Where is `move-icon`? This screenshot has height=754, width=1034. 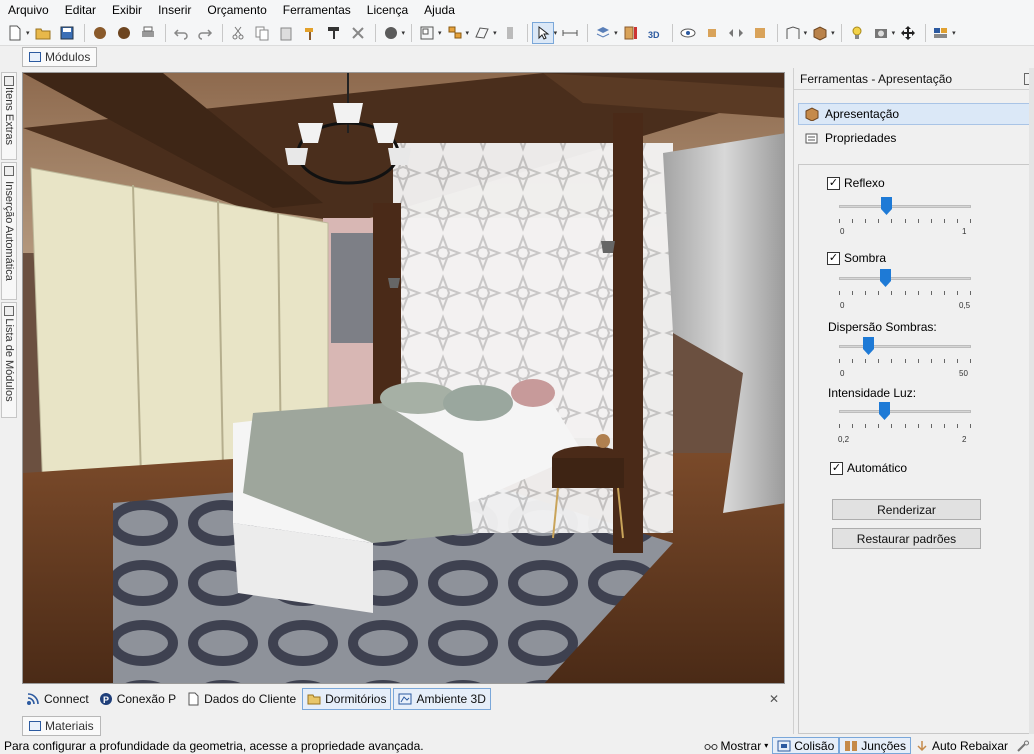 move-icon is located at coordinates (908, 33).